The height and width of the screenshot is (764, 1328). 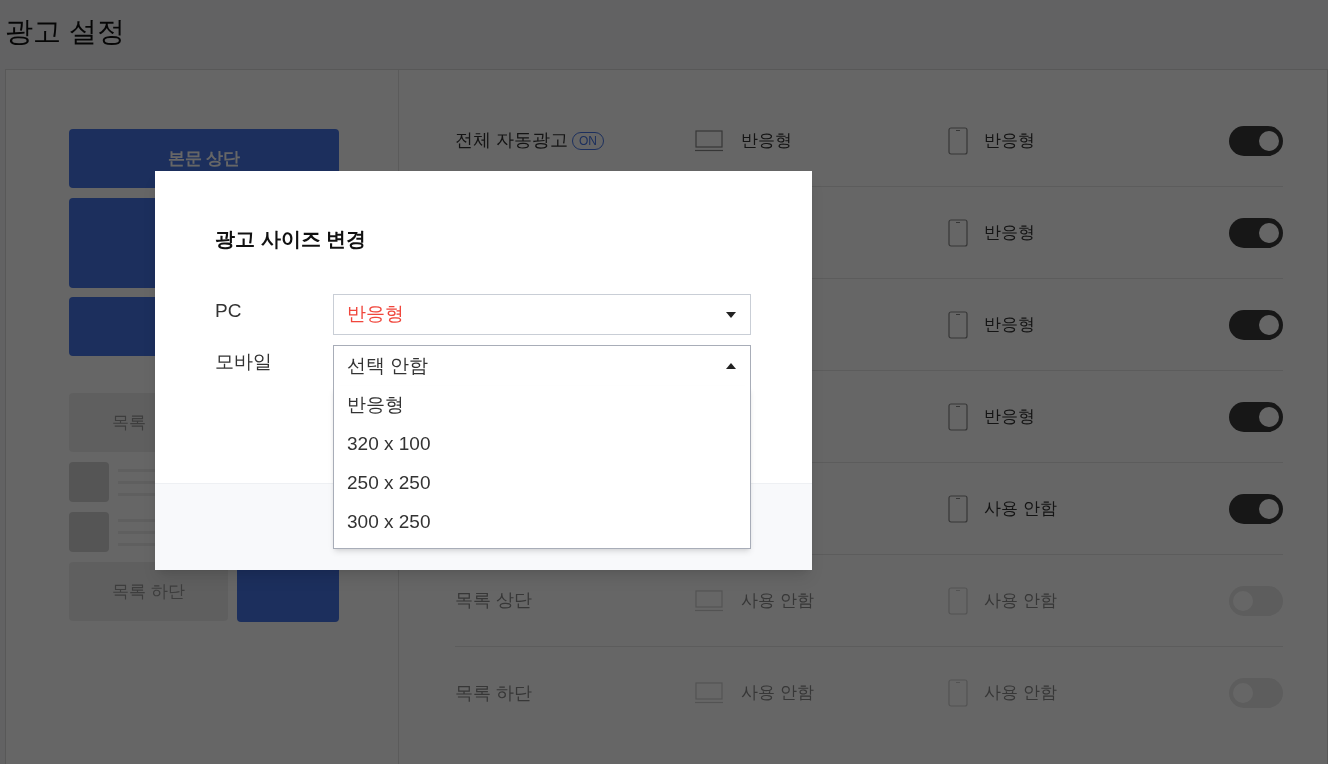 I want to click on pc-size: 반응형, so click(x=766, y=140).